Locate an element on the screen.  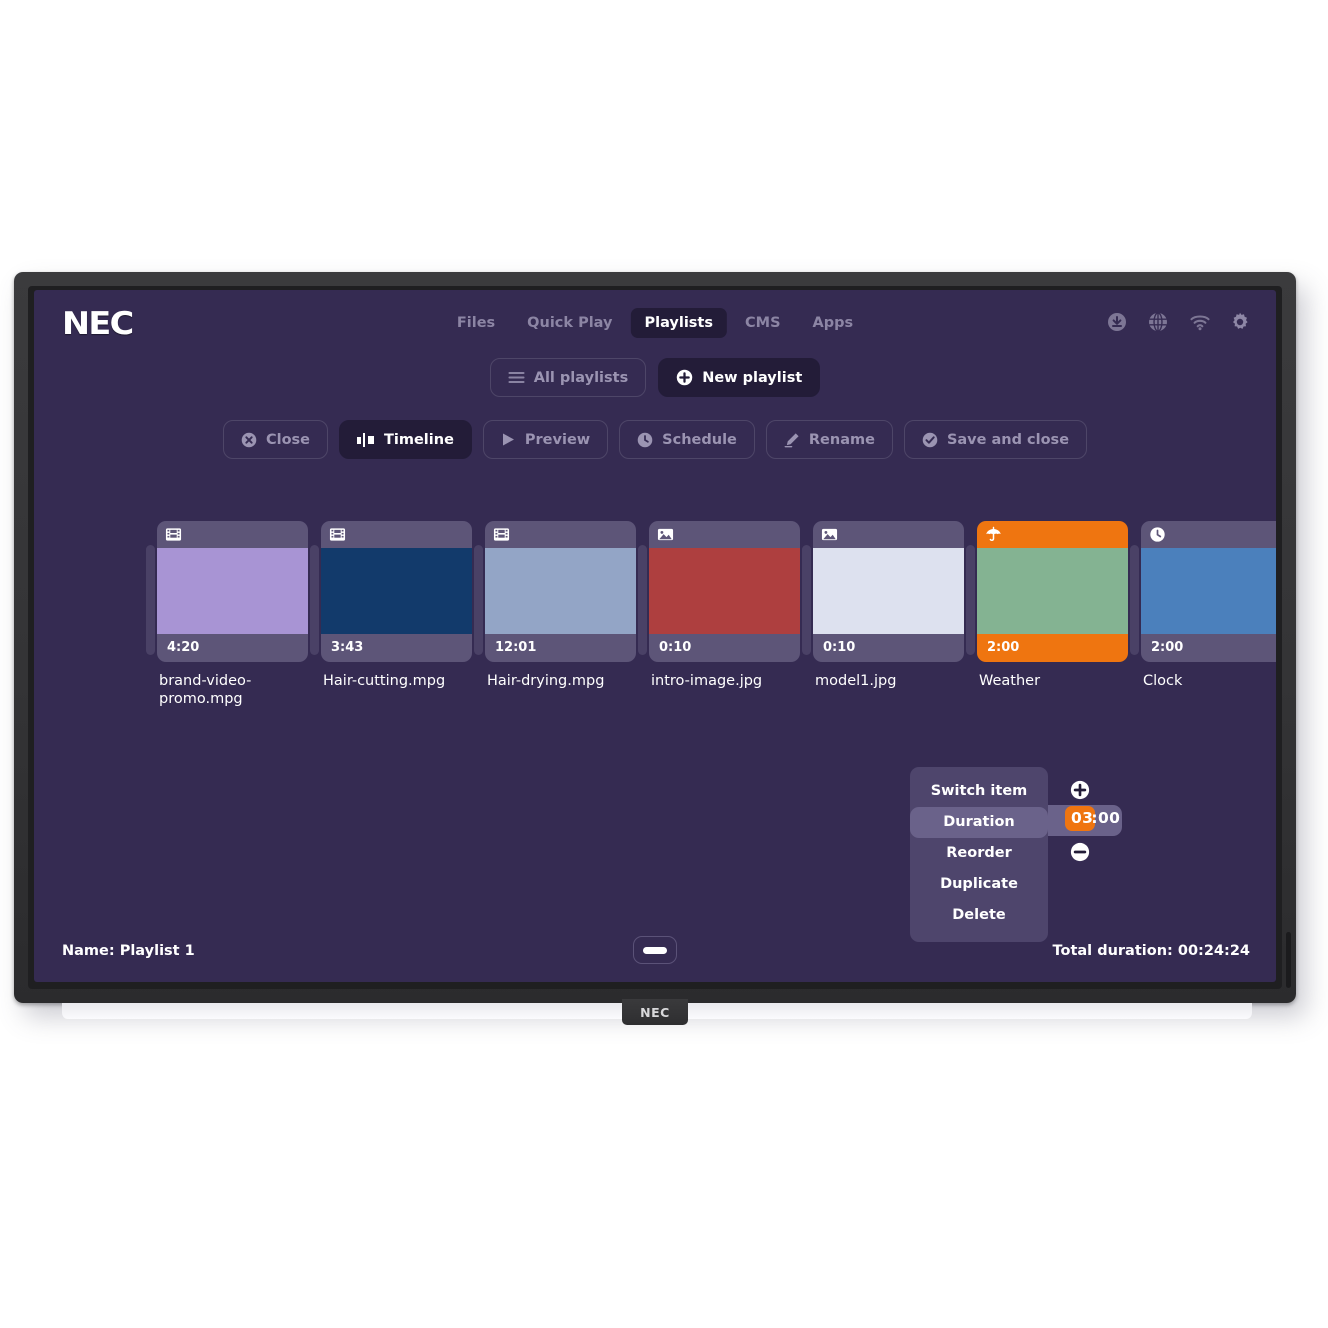
download-icon is located at coordinates (1117, 322).